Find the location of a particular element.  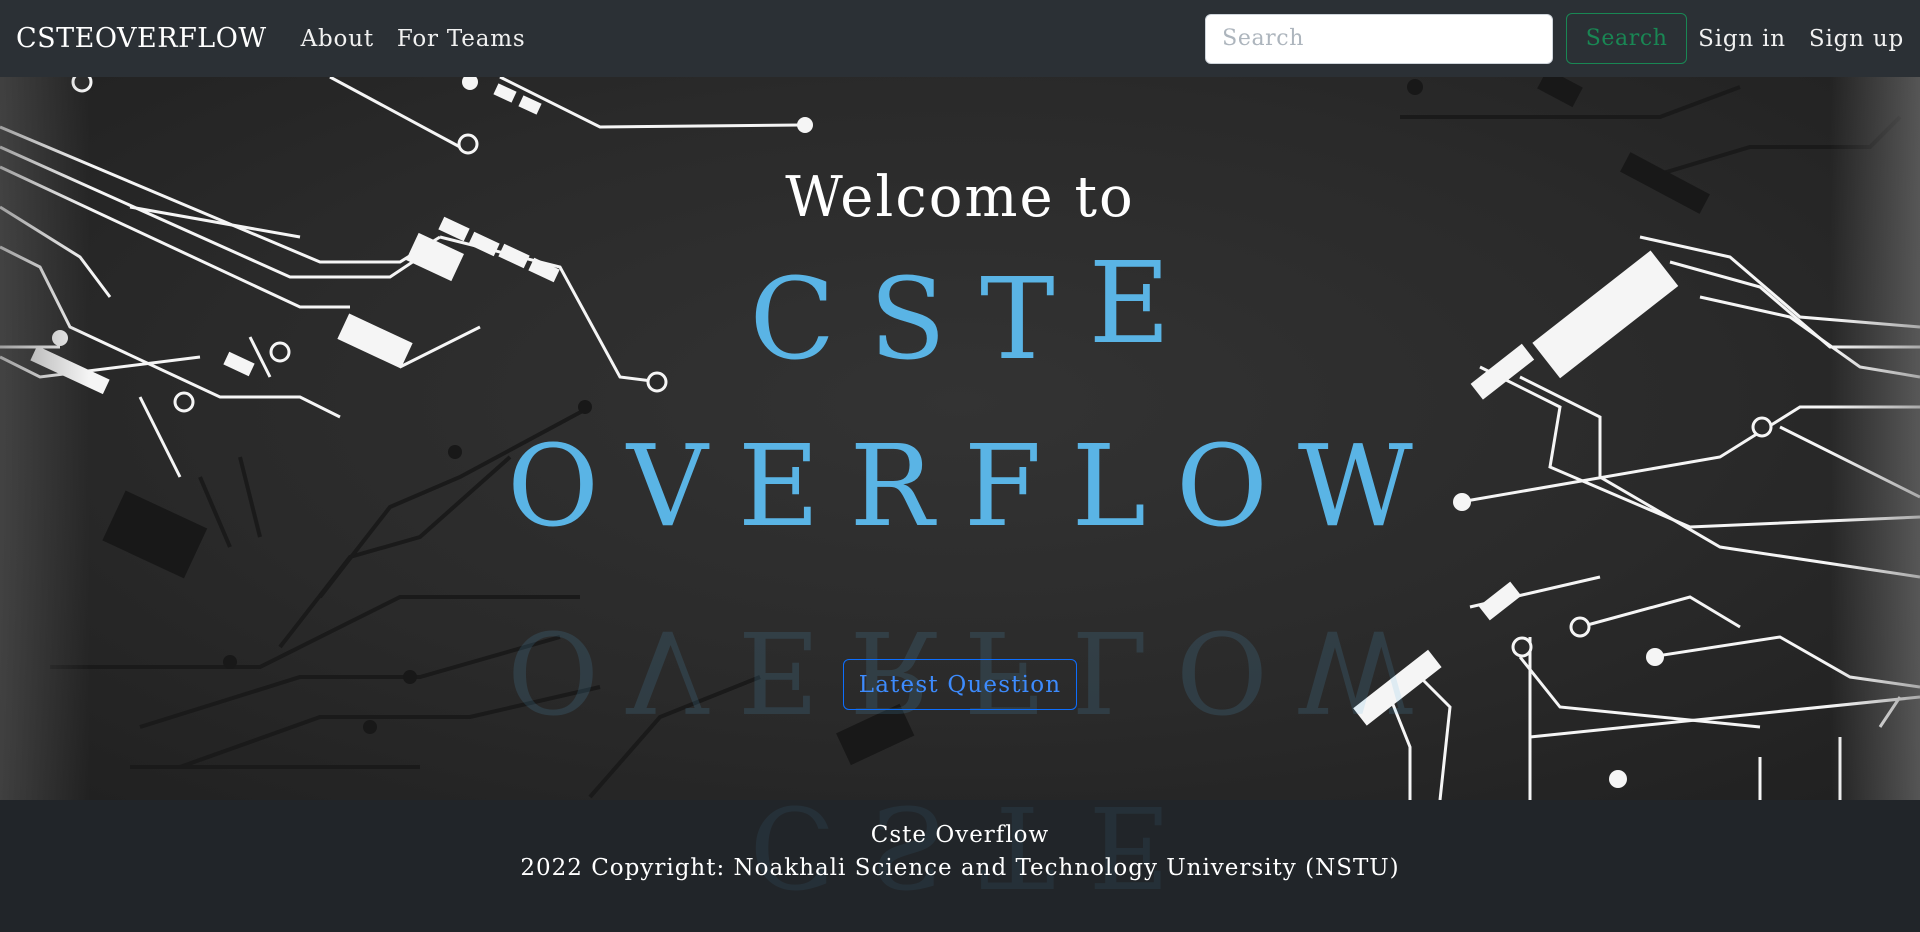

nav-link-for-teams: For Teams is located at coordinates (461, 39).